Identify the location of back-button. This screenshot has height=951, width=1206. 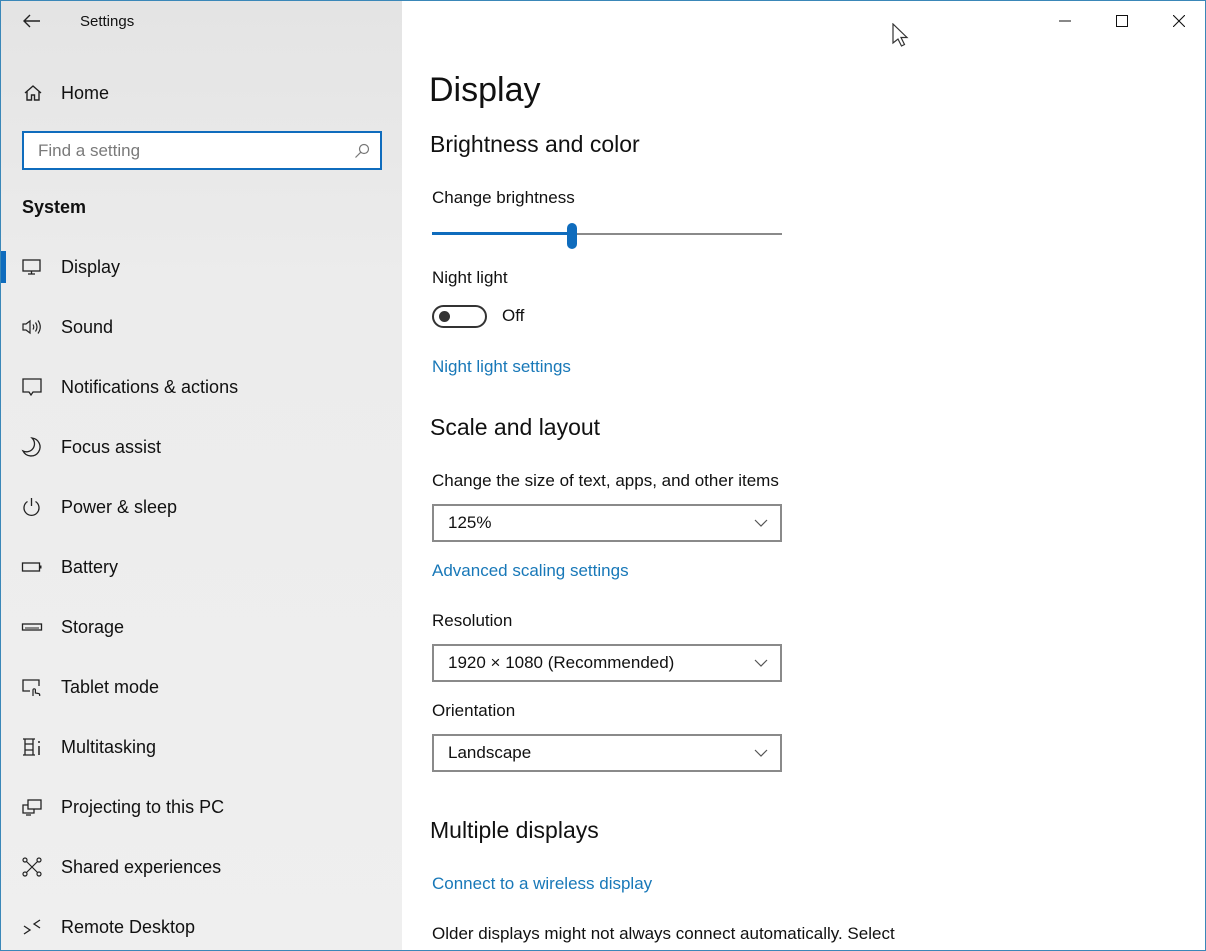
(32, 21).